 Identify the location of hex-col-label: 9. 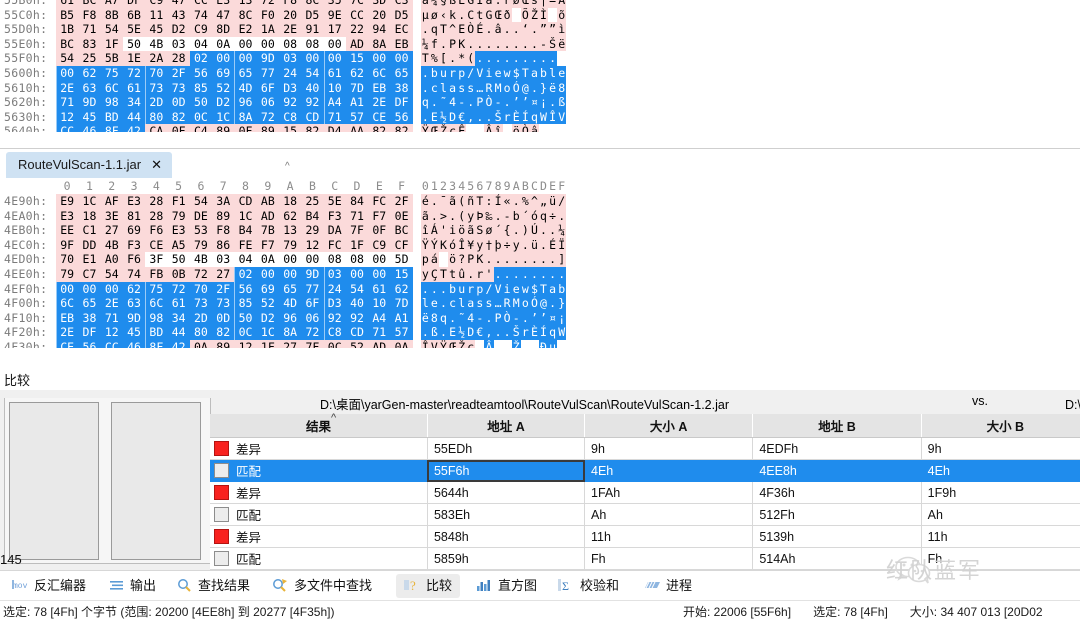
(268, 186).